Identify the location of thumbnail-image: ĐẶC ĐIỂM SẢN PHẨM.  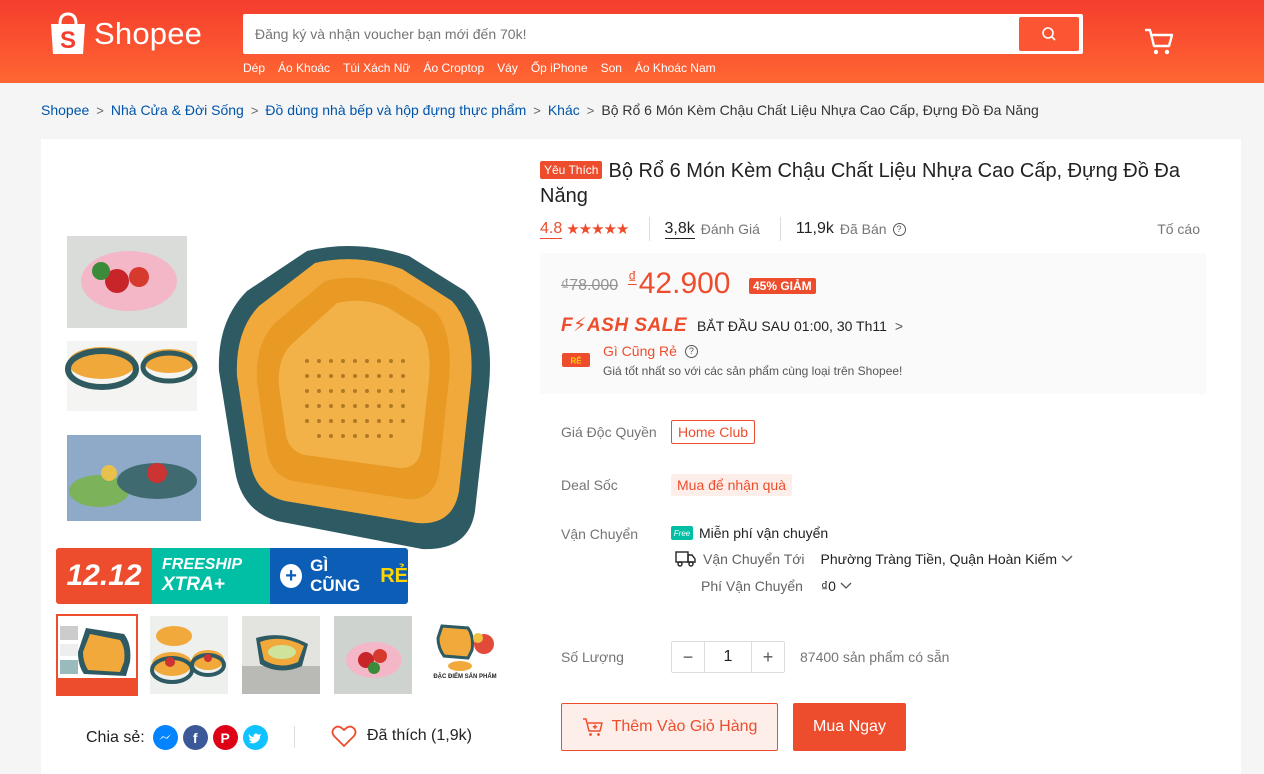
(465, 655).